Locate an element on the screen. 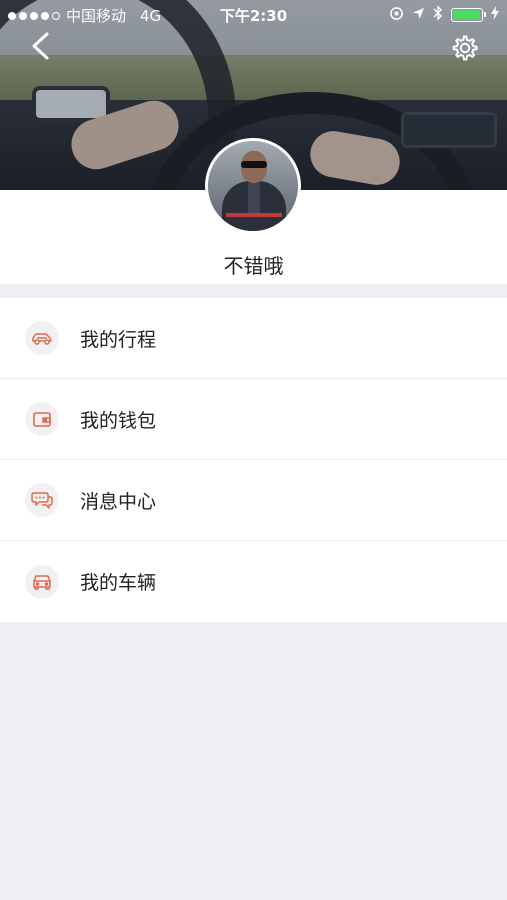 Image resolution: width=507 pixels, height=900 pixels. status-bar: 中国移动 4G 下午2:30 is located at coordinates (253, 15).